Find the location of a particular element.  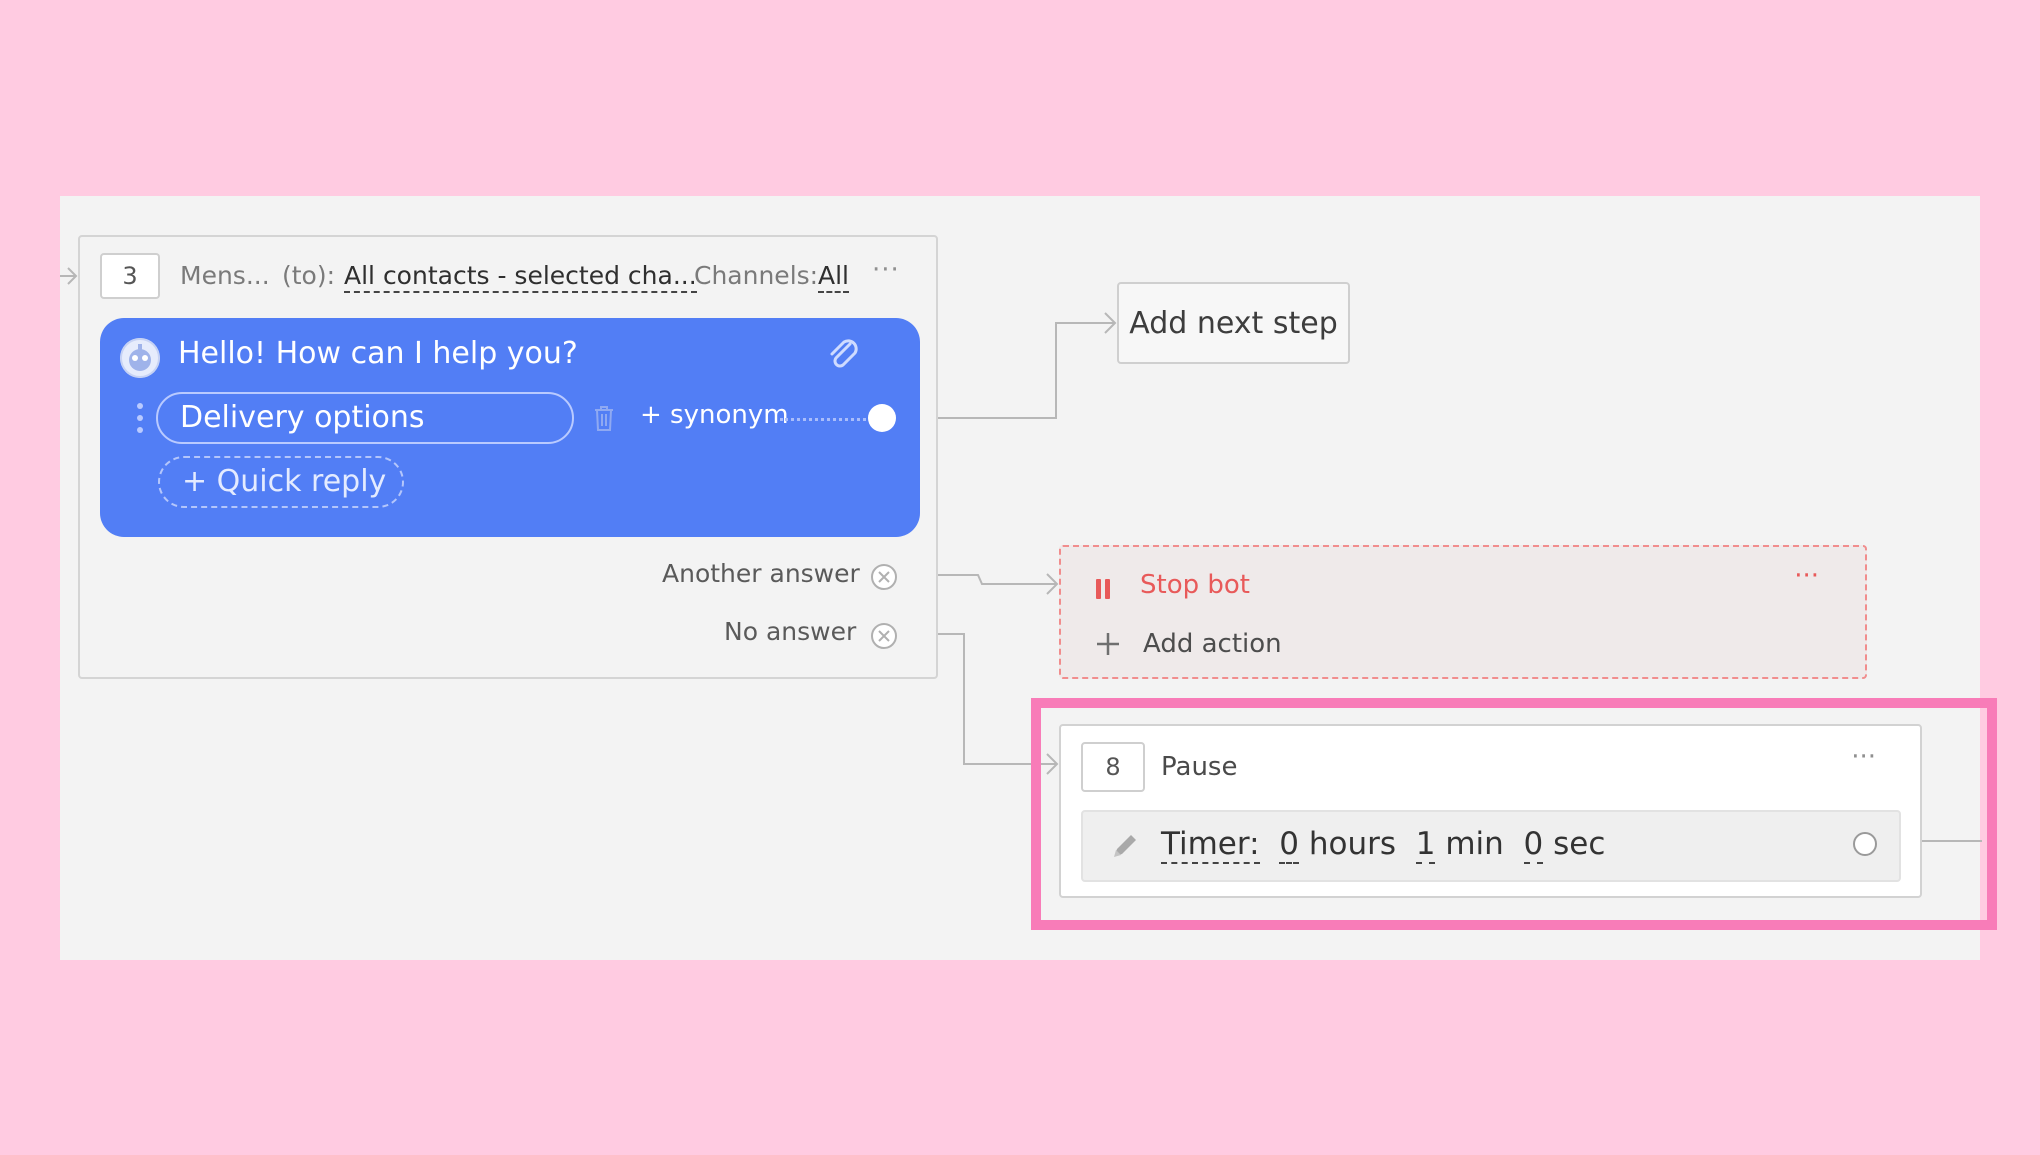

recipient-label: (to): is located at coordinates (309, 275).